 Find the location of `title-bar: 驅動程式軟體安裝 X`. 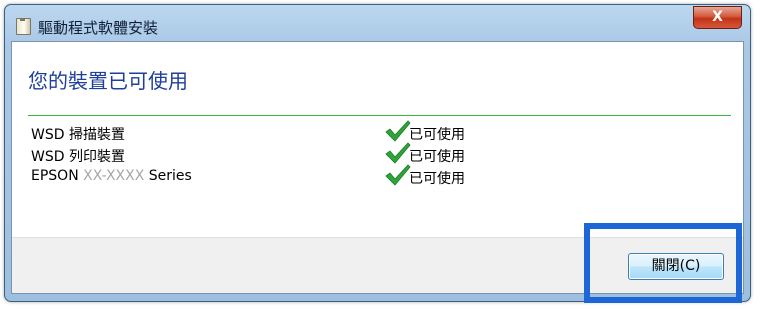

title-bar: 驅動程式軟體安裝 X is located at coordinates (377, 23).